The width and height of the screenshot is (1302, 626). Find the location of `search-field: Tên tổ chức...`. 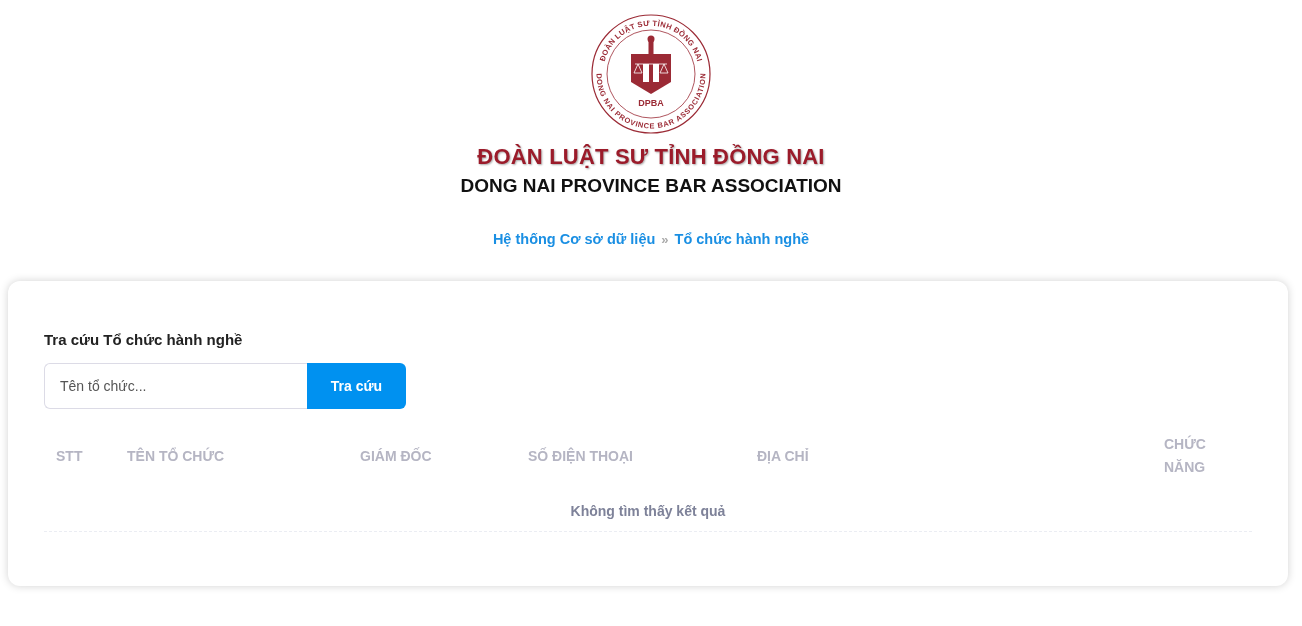

search-field: Tên tổ chức... is located at coordinates (175, 386).